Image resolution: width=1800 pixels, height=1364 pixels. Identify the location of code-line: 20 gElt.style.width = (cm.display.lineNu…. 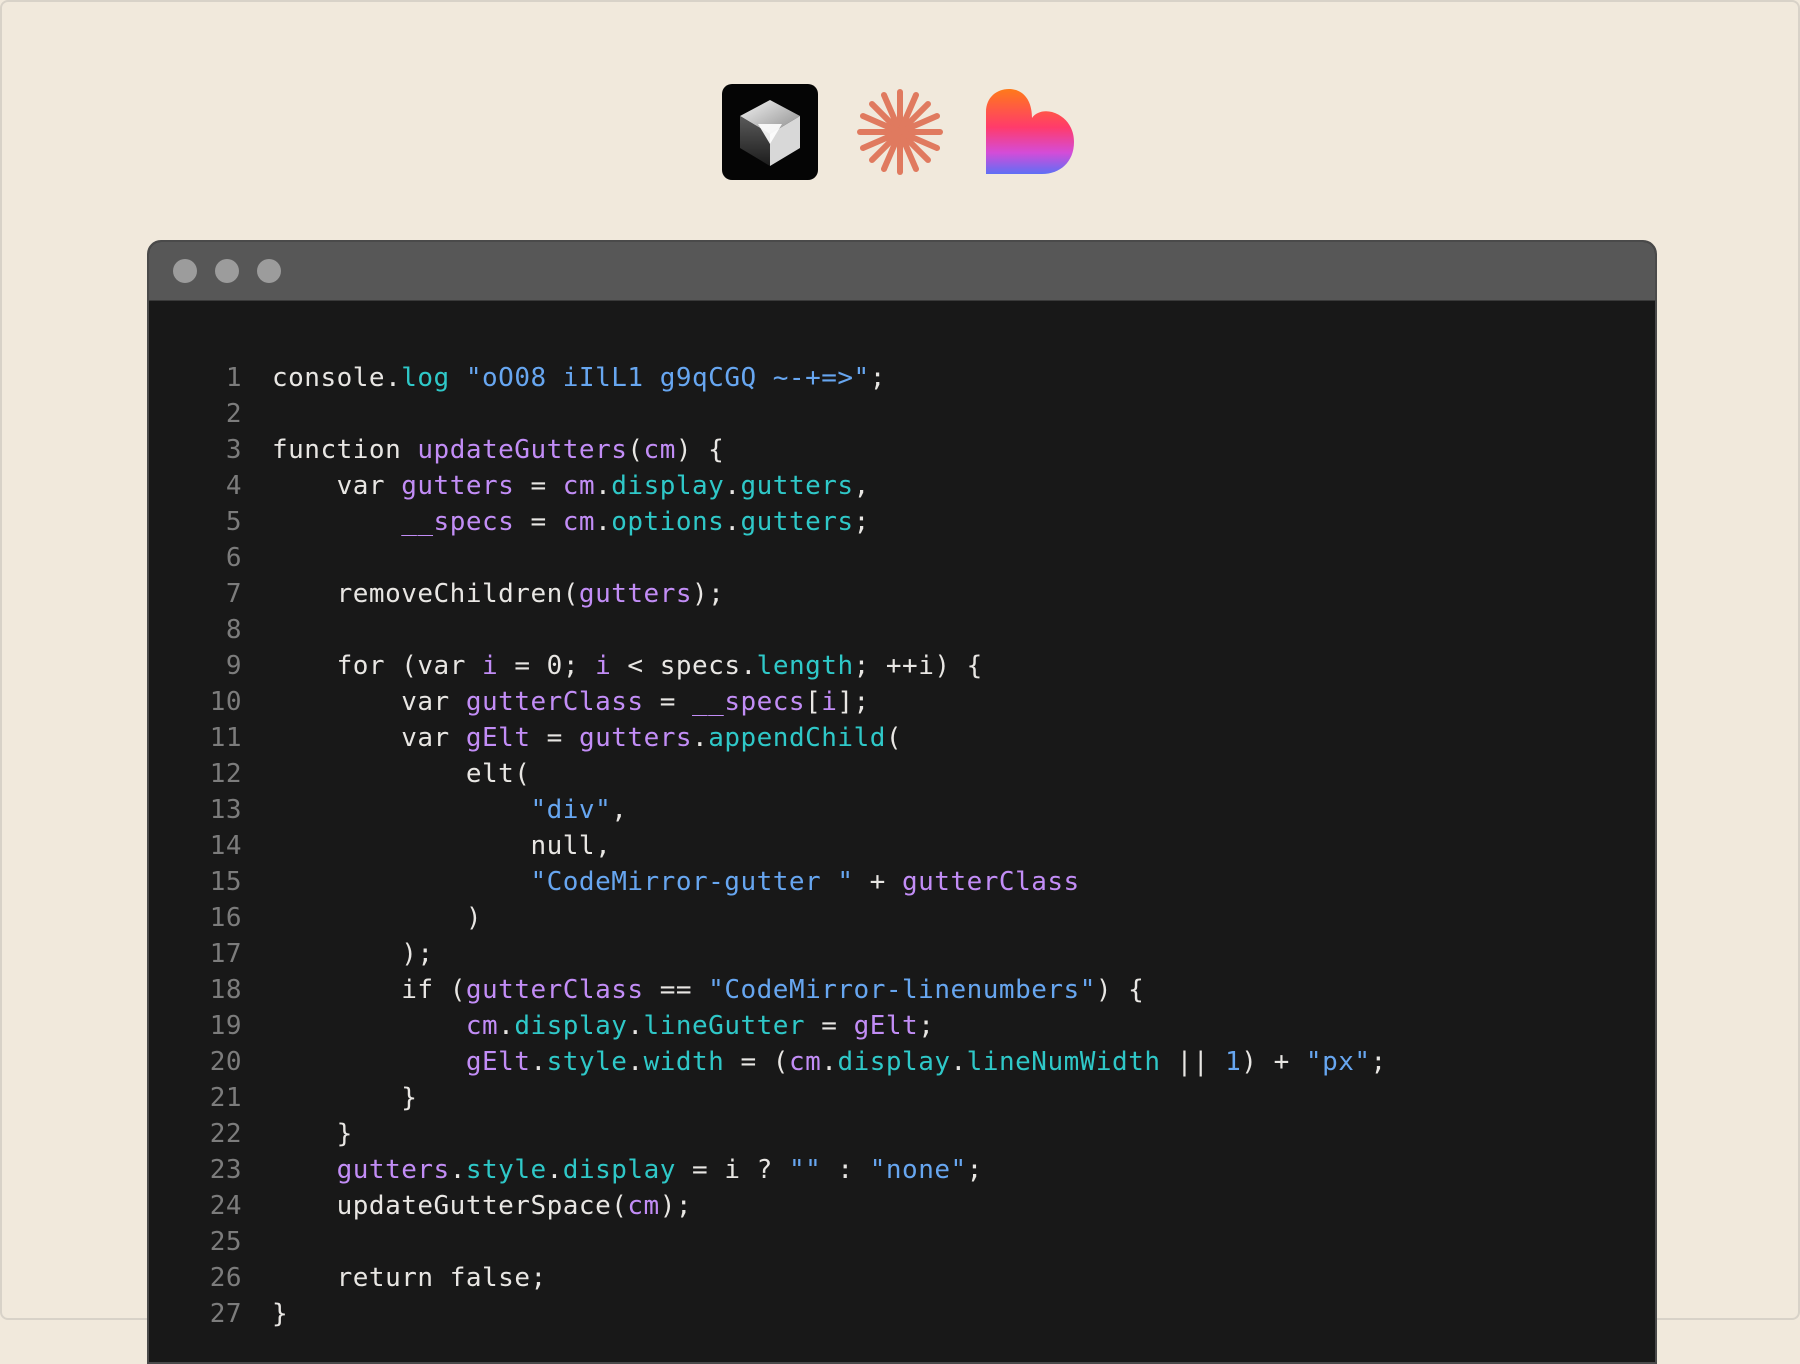
(902, 1062).